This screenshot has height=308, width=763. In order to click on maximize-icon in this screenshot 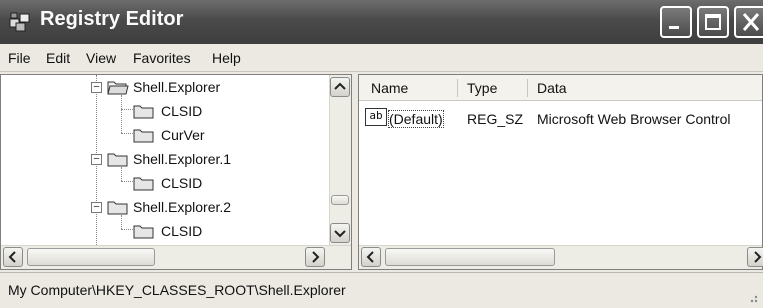, I will do `click(713, 22)`.